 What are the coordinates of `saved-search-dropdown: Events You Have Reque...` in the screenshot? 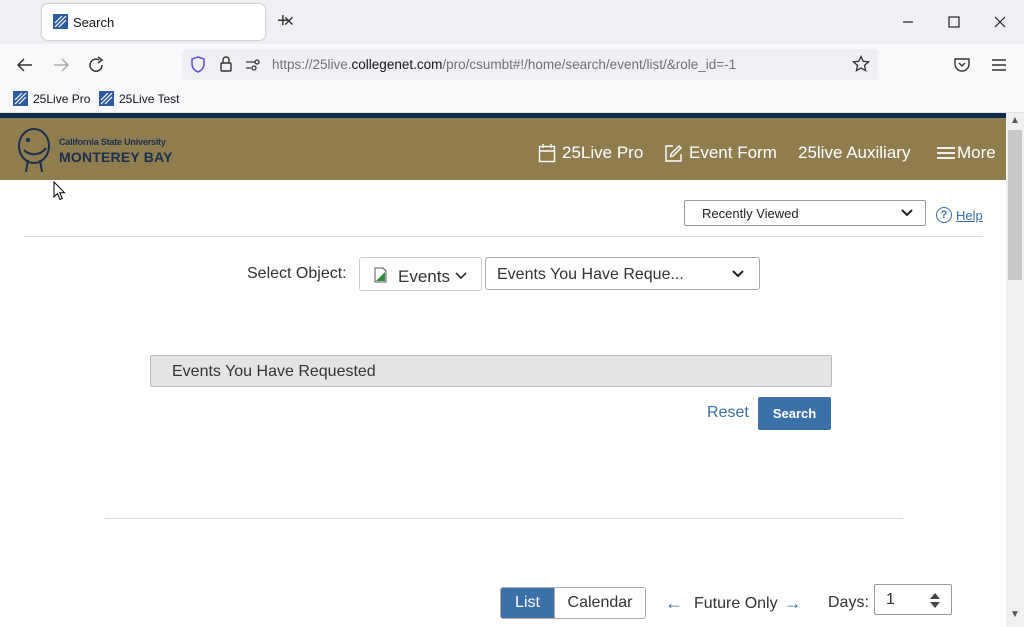 It's located at (622, 273).